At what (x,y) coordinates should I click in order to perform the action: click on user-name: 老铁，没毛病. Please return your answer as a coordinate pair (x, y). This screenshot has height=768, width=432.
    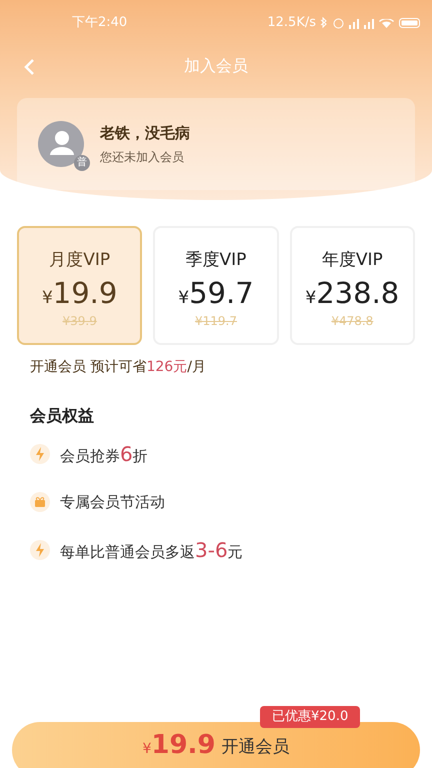
    Looking at the image, I should click on (145, 133).